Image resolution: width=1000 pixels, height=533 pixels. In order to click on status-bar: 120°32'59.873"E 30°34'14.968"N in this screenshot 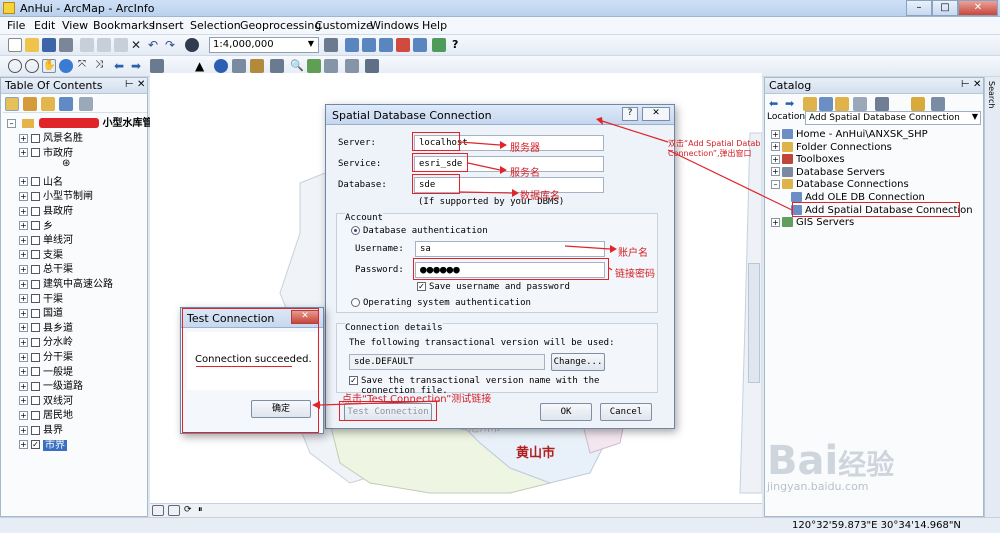, I will do `click(500, 525)`.